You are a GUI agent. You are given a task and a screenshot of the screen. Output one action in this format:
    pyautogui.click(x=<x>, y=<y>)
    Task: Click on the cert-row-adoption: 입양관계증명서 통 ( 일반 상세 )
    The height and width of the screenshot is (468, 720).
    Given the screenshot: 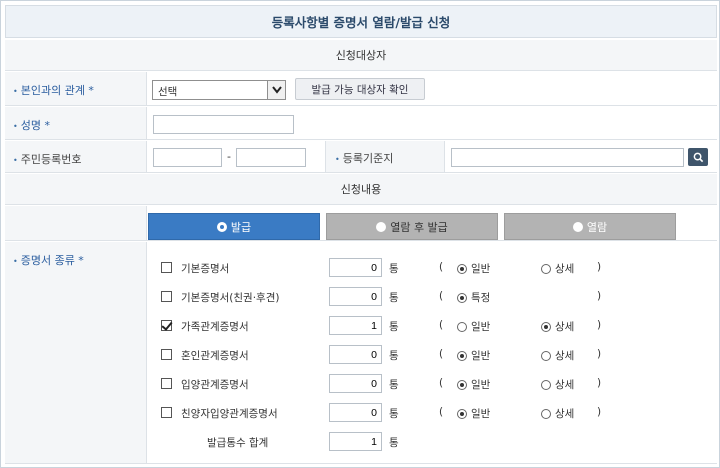 What is the action you would take?
    pyautogui.click(x=361, y=385)
    